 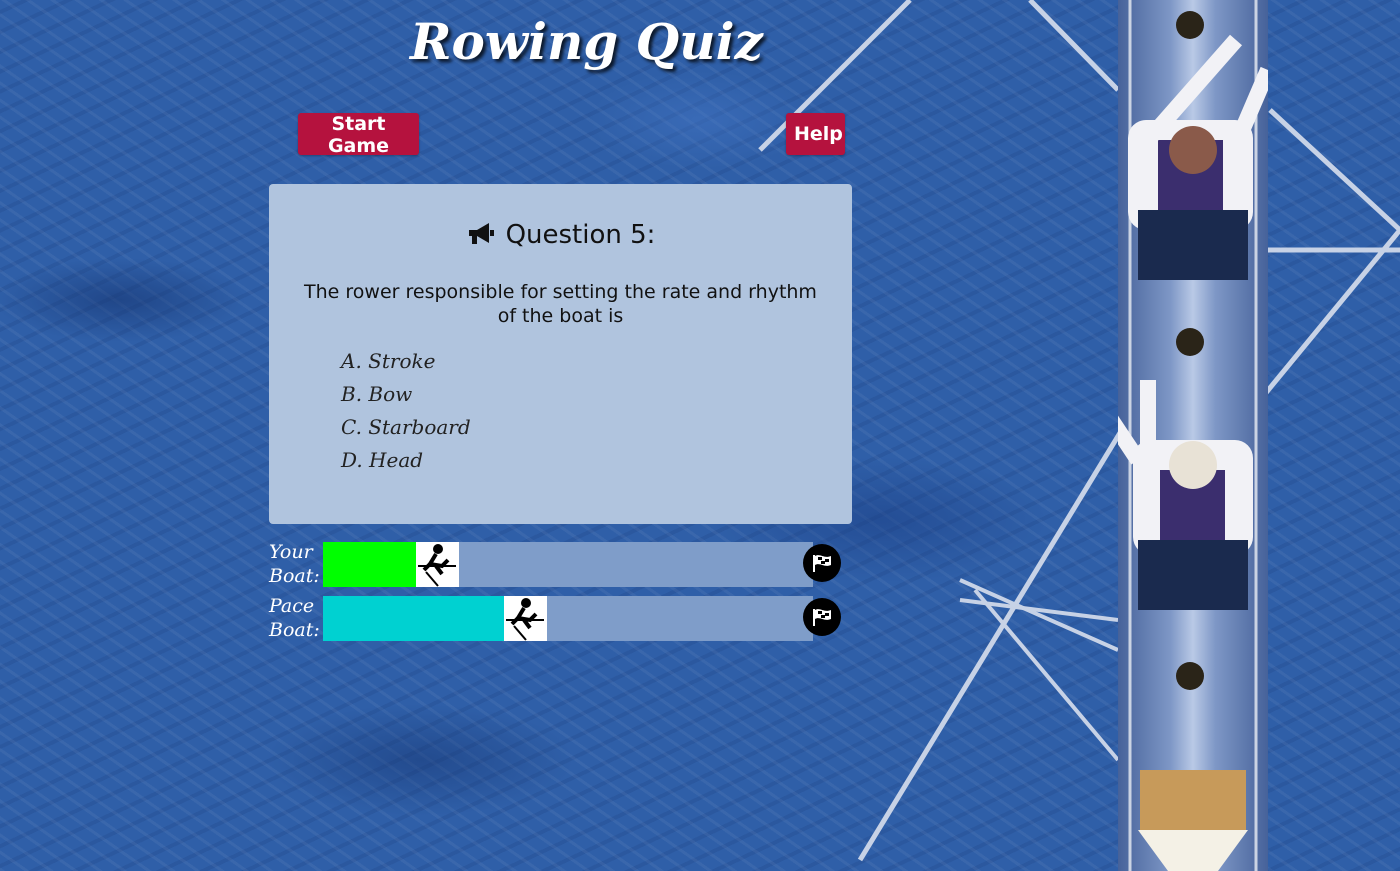 I want to click on question-number: Question 5:, so click(x=580, y=235).